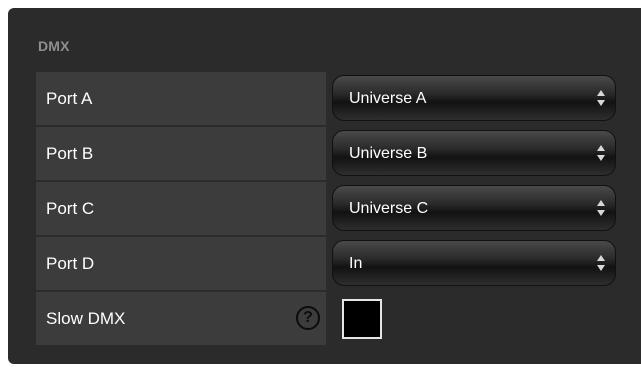  What do you see at coordinates (356, 263) in the screenshot?
I see `port-d-select-value: In` at bounding box center [356, 263].